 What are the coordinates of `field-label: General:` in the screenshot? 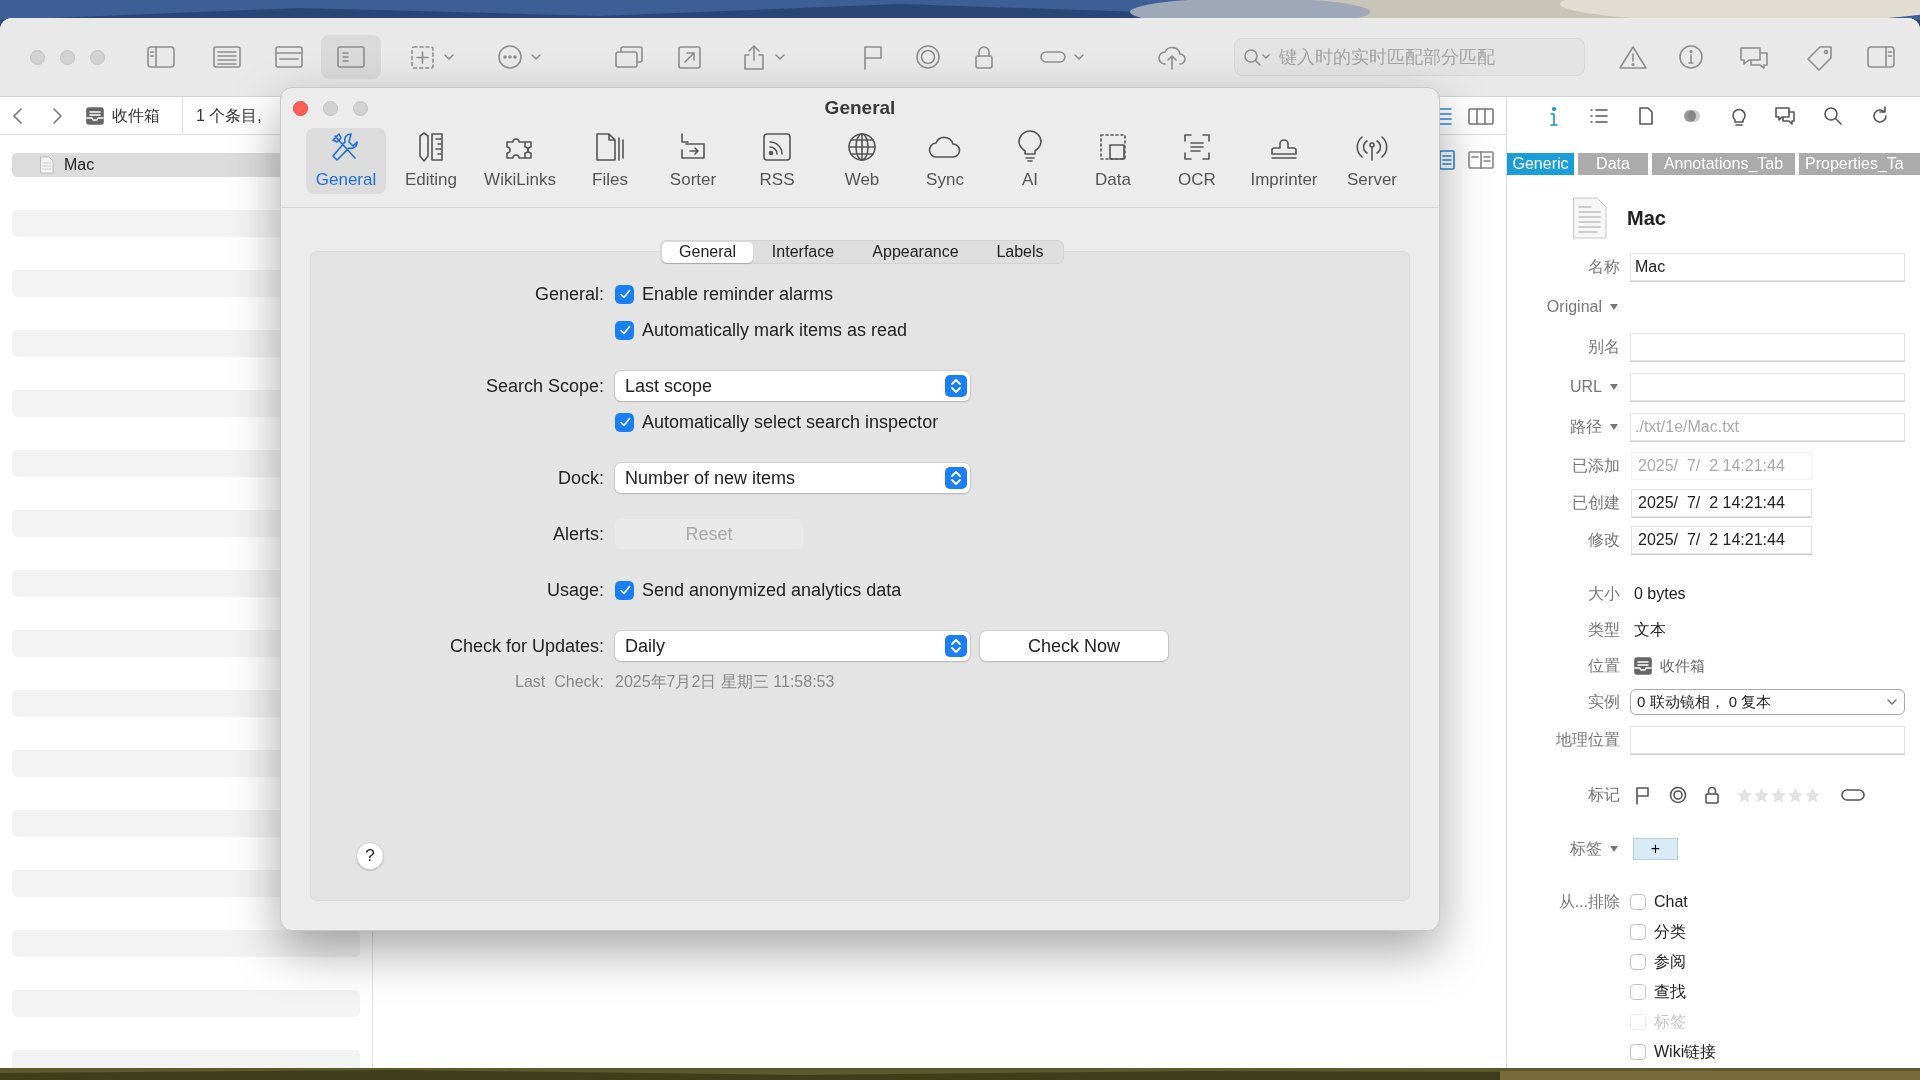 It's located at (569, 294).